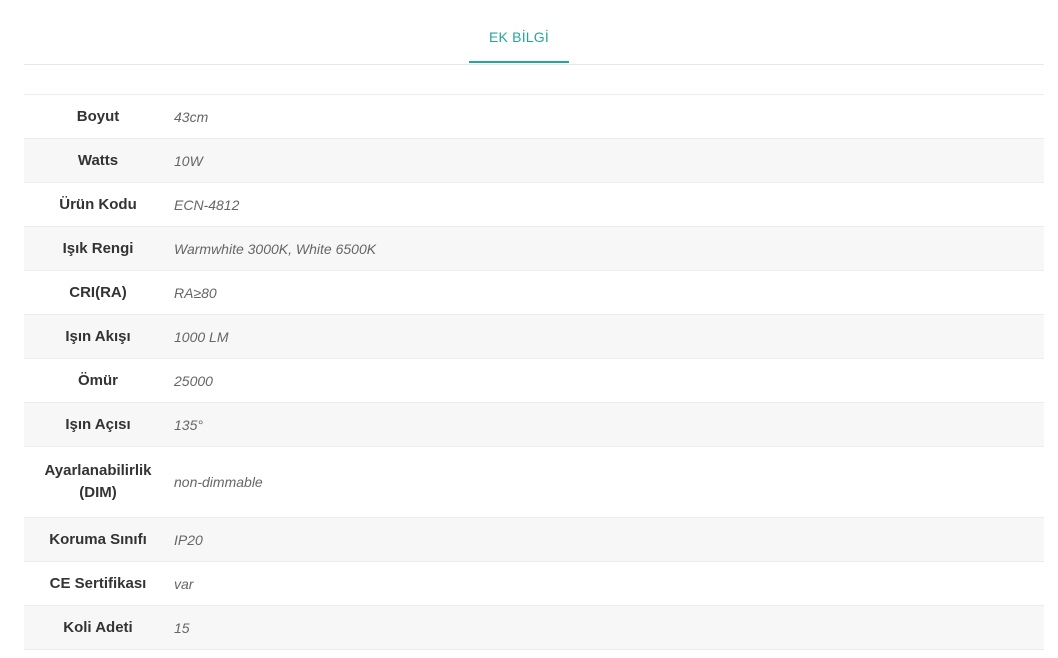 This screenshot has height=658, width=1058. What do you see at coordinates (608, 248) in the screenshot?
I see `spec-value: Warmwhite 3000K, White 6500K` at bounding box center [608, 248].